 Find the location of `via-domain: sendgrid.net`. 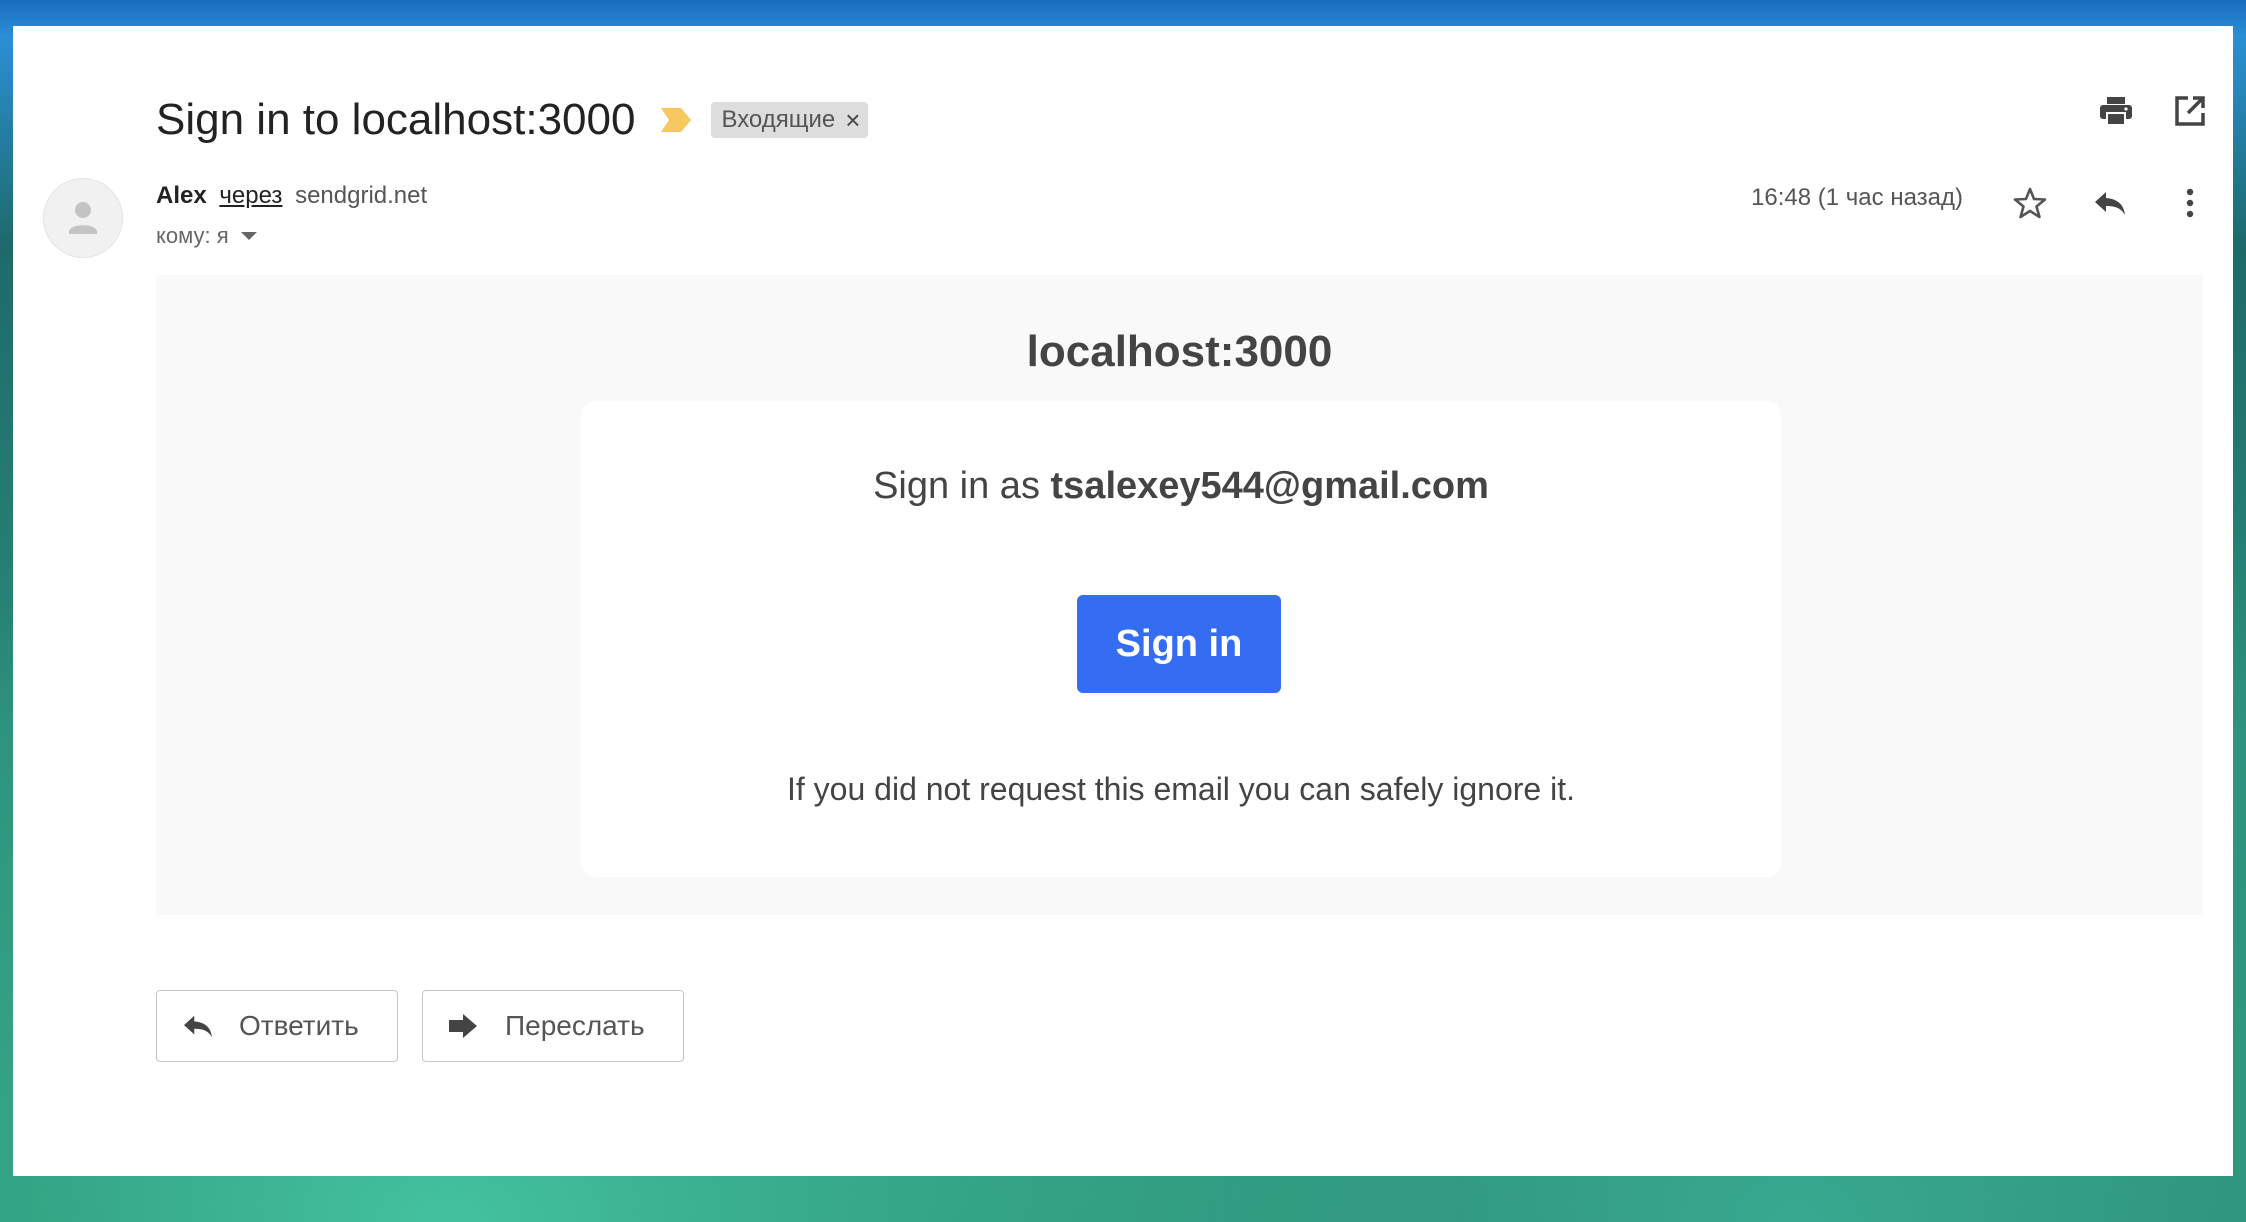

via-domain: sendgrid.net is located at coordinates (361, 195).